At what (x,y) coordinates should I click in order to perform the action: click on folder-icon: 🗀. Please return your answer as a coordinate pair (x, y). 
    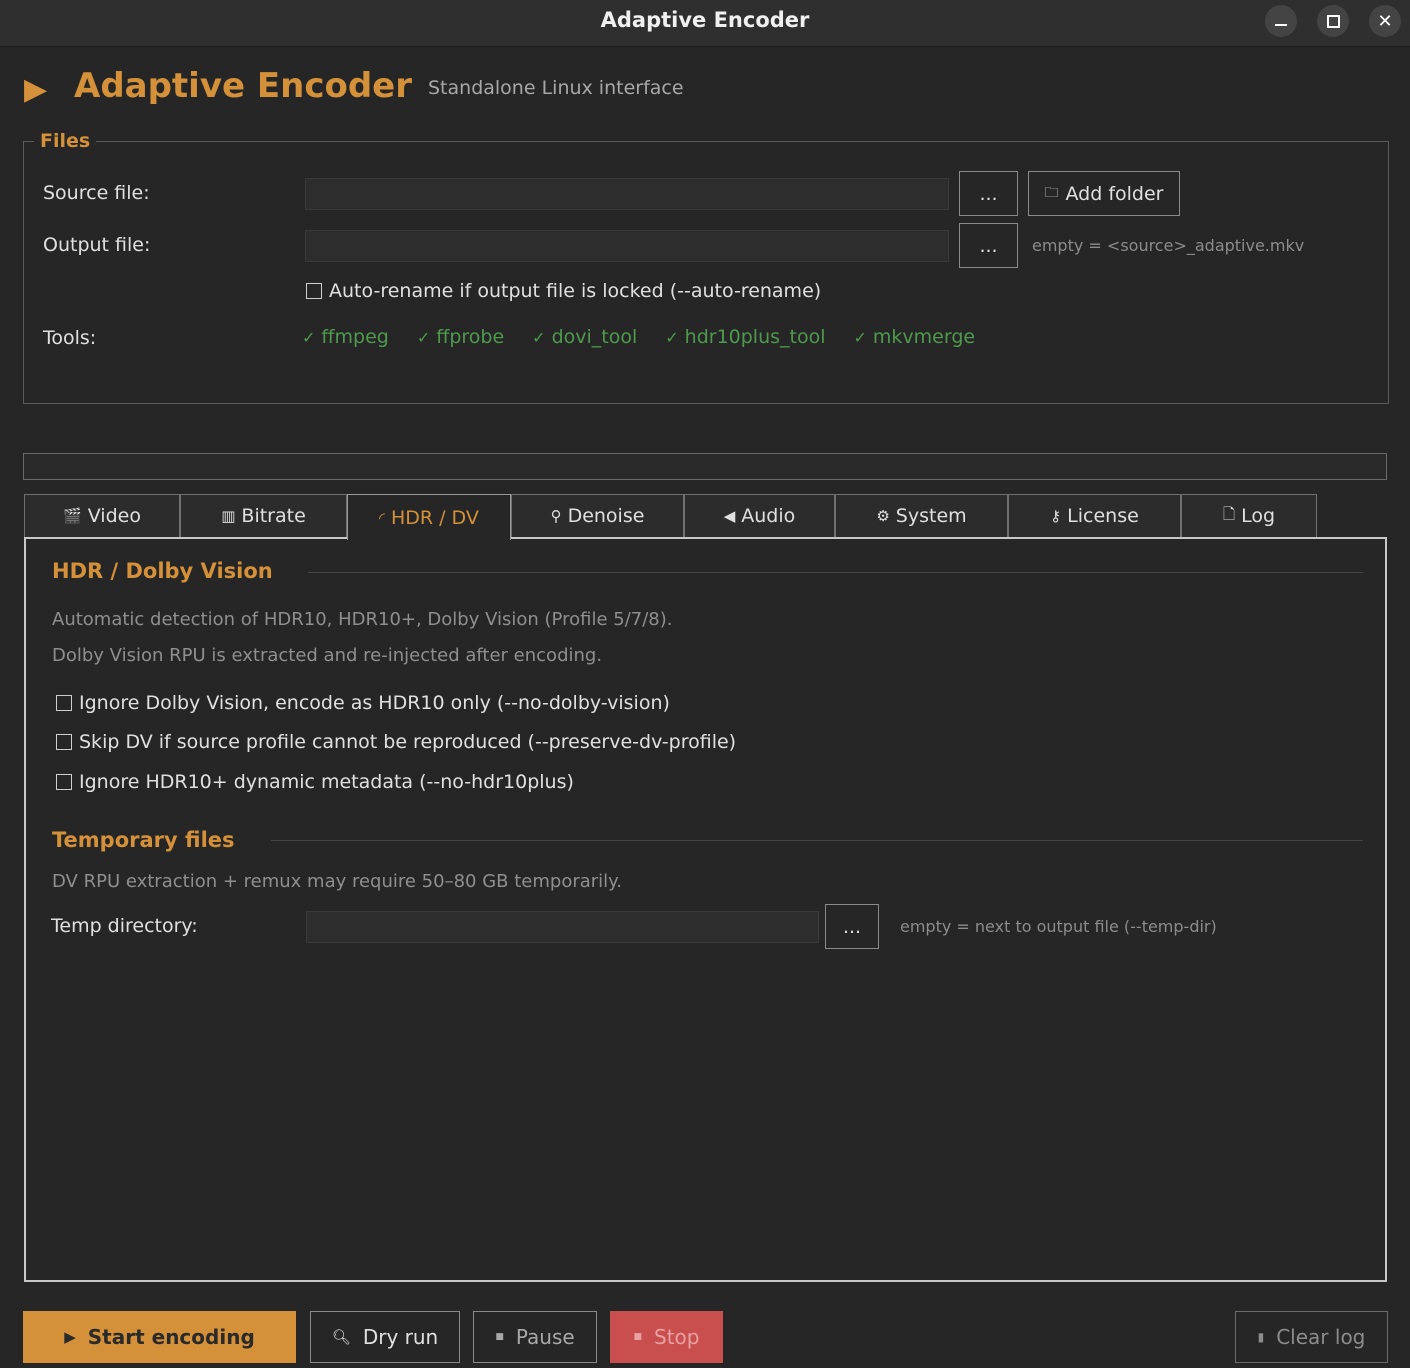
    Looking at the image, I should click on (1051, 192).